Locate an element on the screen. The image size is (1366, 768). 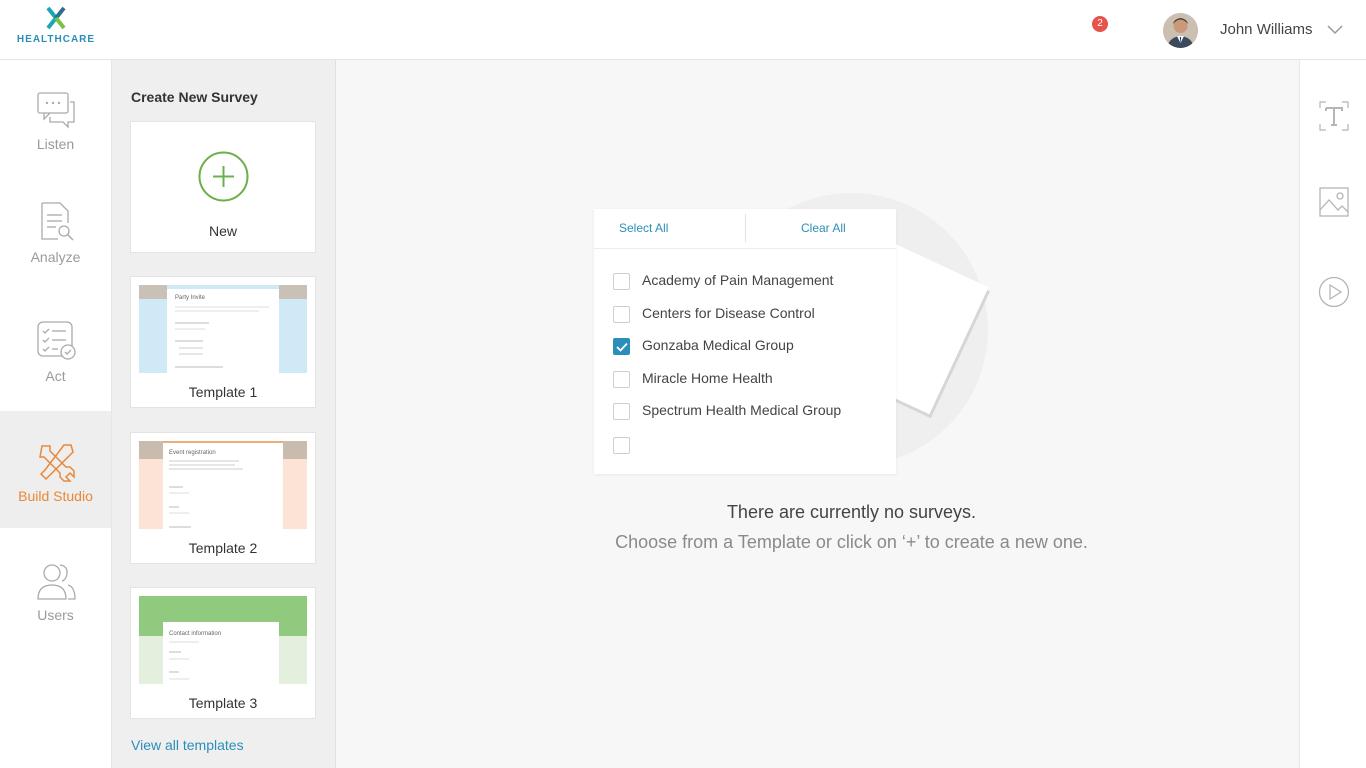
filter-option: Centers for Disease Control is located at coordinates (748, 314).